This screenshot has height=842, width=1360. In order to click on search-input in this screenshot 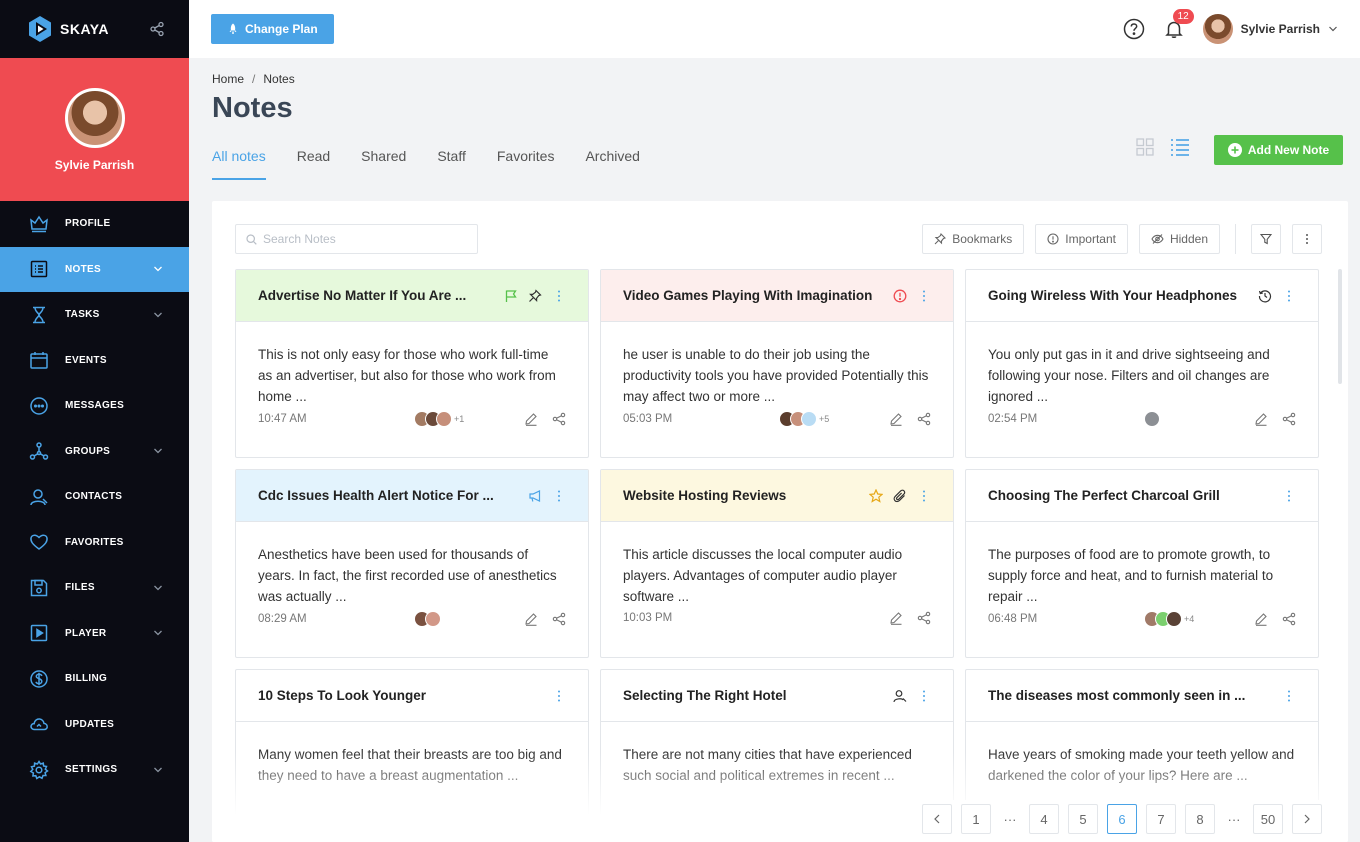, I will do `click(363, 239)`.